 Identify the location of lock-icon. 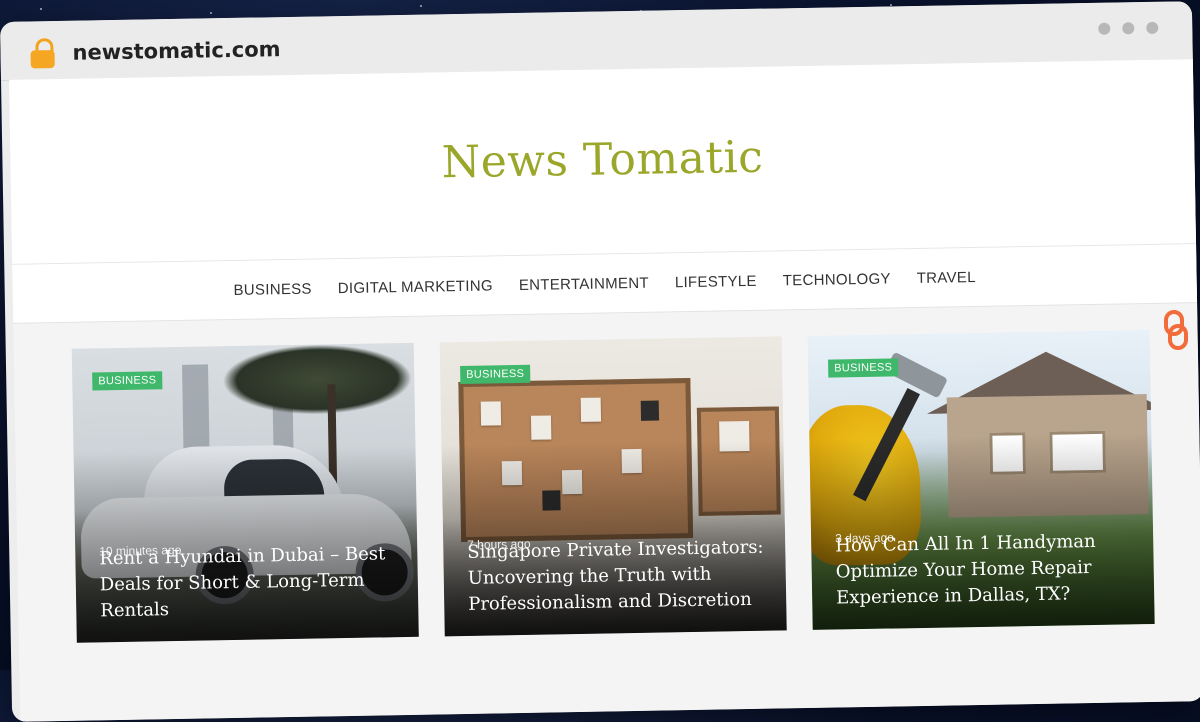
(43, 53).